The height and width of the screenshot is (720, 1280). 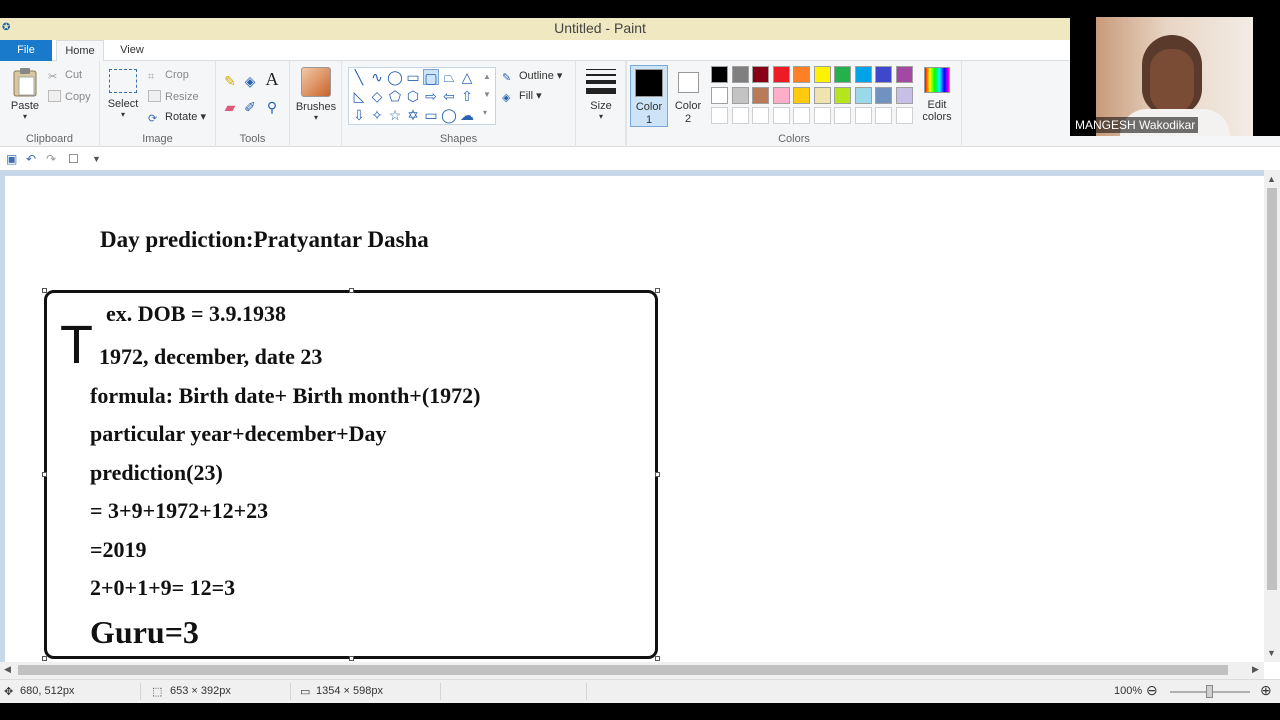 What do you see at coordinates (1272, 389) in the screenshot?
I see `vertical-scroll-thumb` at bounding box center [1272, 389].